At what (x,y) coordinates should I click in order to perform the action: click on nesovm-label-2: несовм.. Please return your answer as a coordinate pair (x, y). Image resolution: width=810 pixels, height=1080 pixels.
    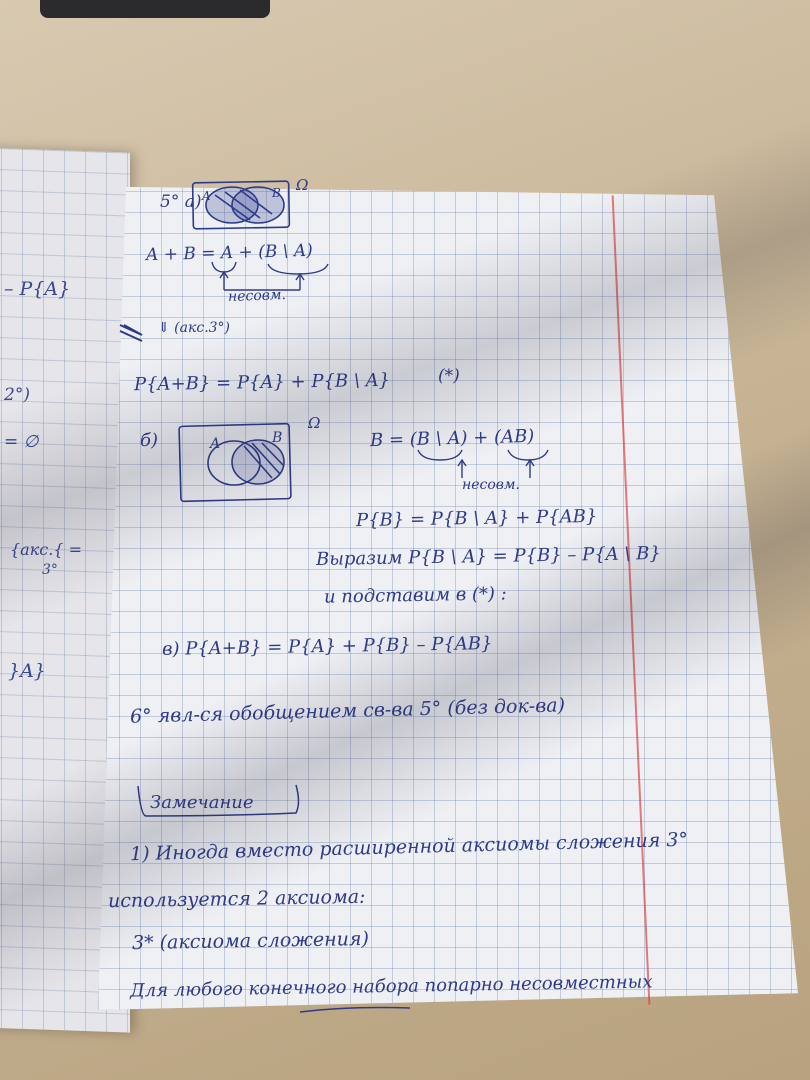
    Looking at the image, I should click on (491, 485).